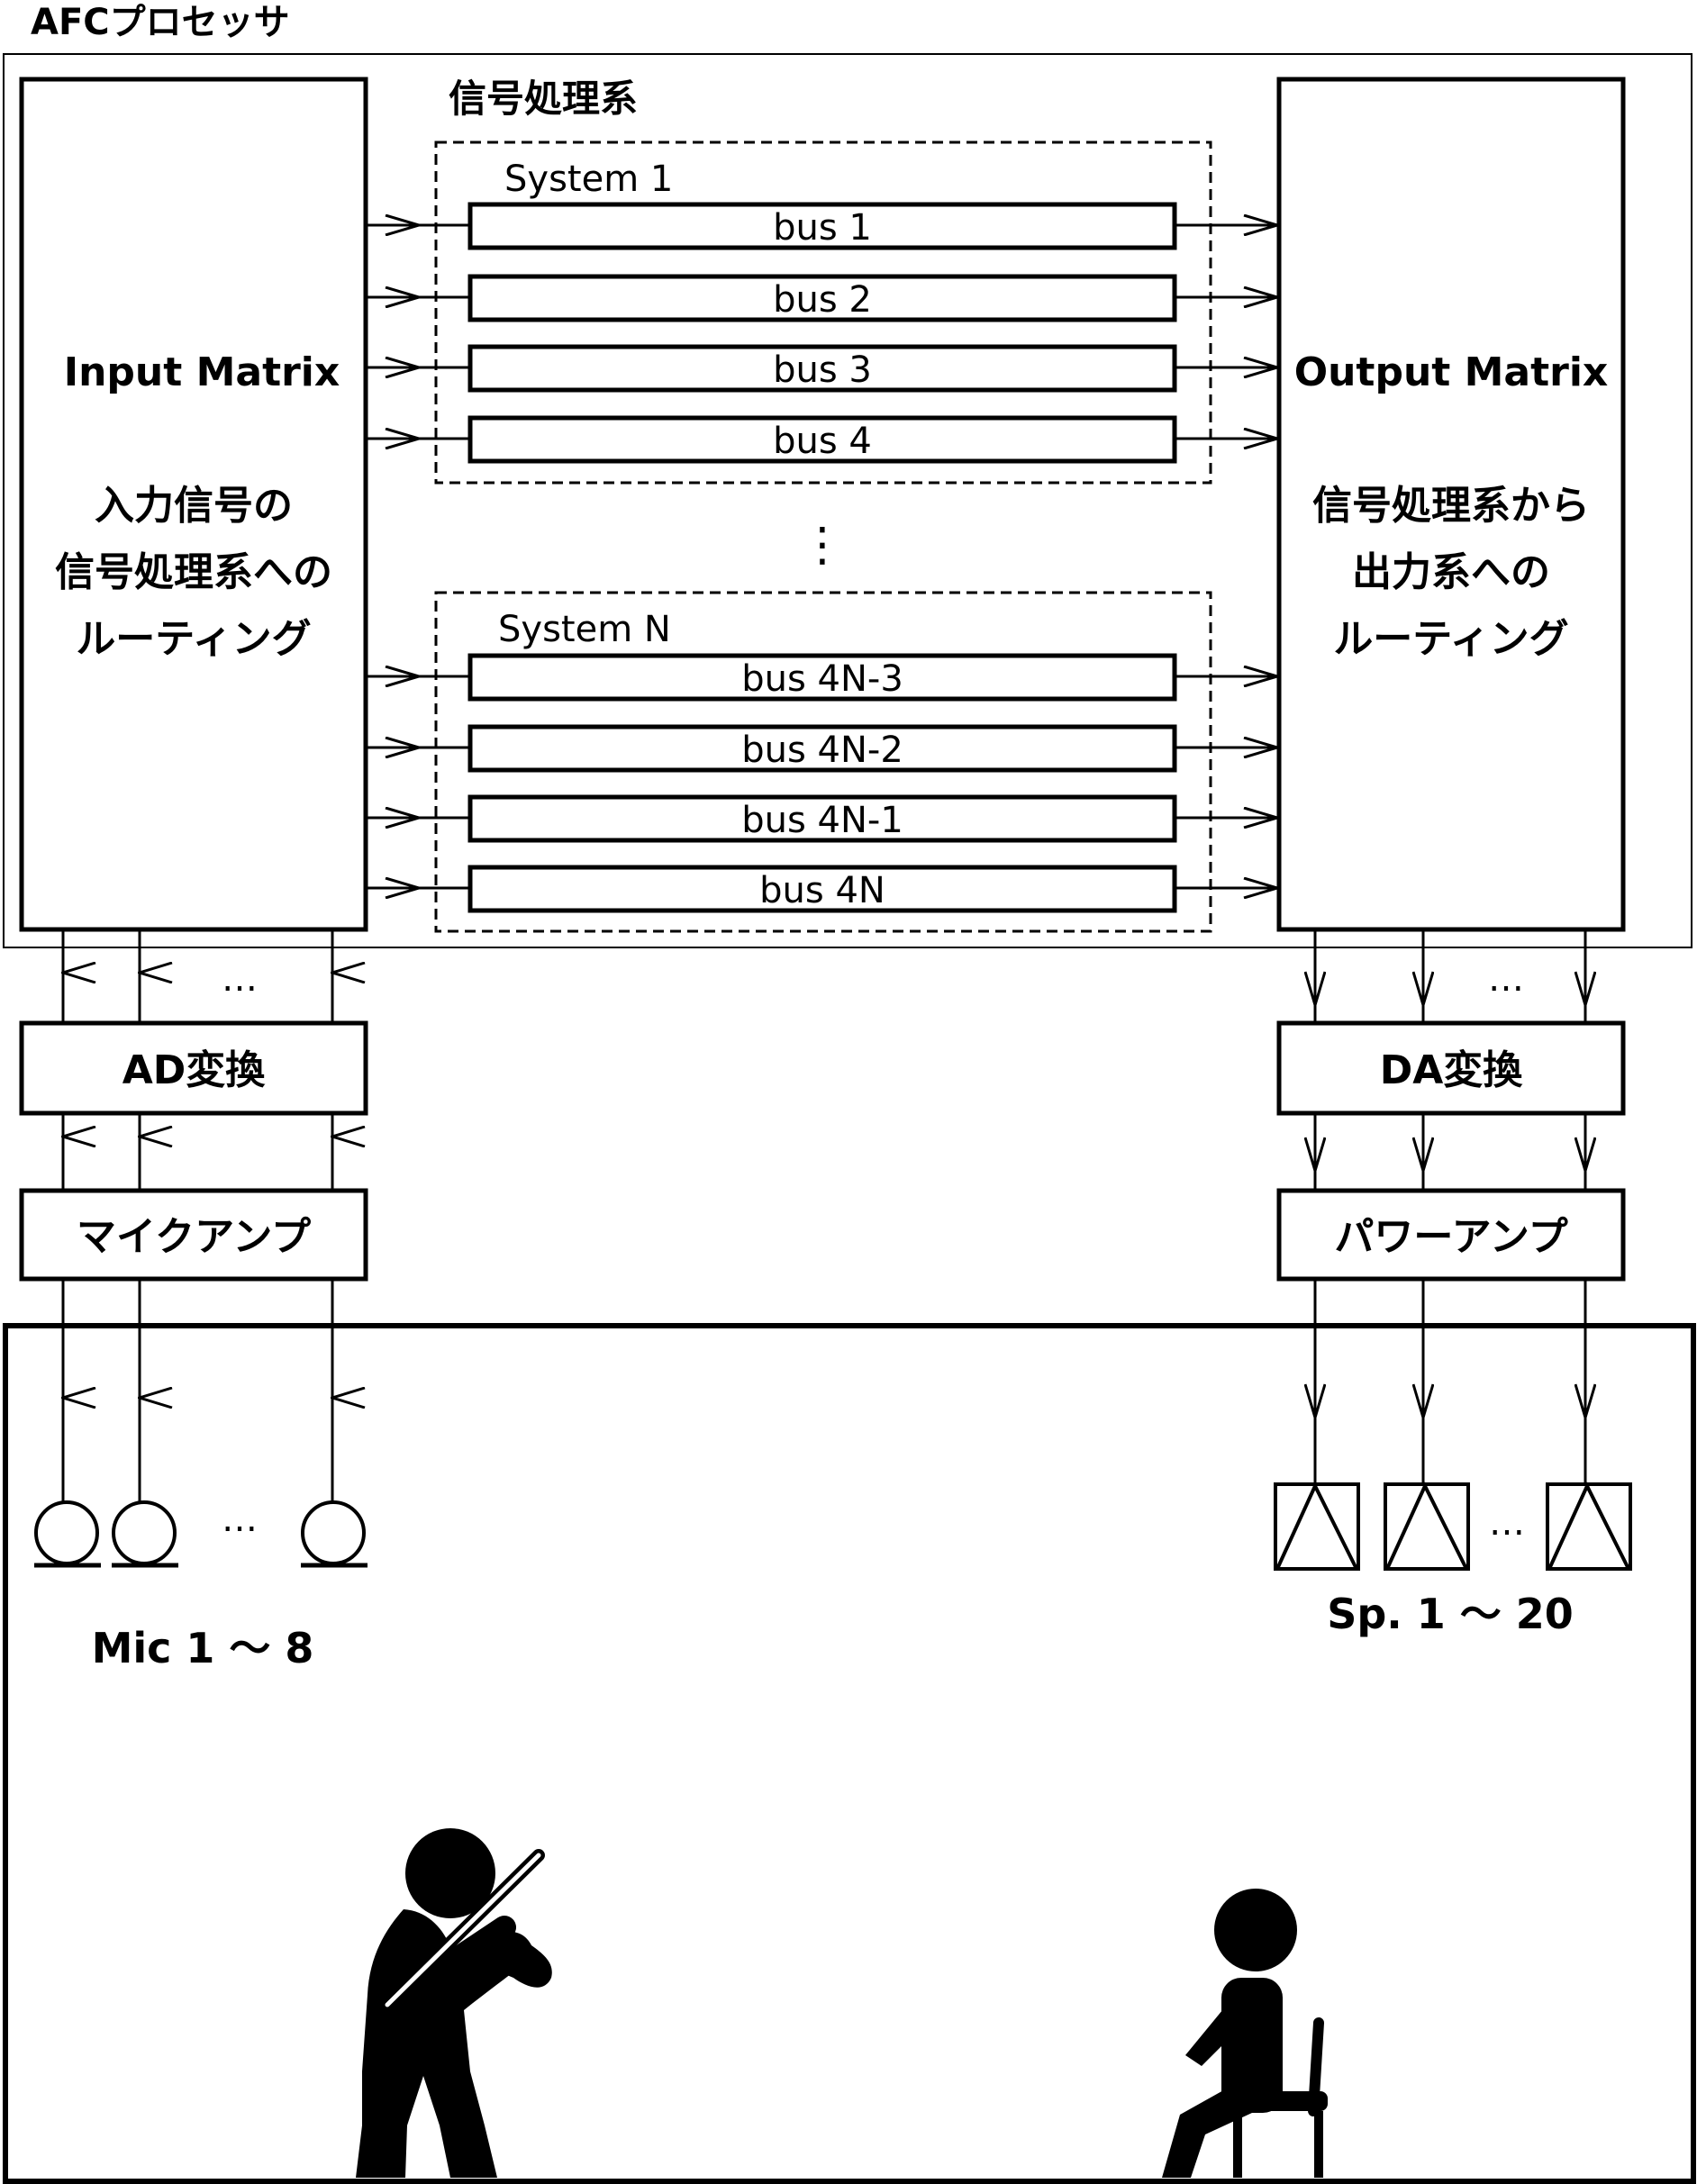  I want to click on output-matrix-desc-line-2: 出力系への, so click(1451, 572).